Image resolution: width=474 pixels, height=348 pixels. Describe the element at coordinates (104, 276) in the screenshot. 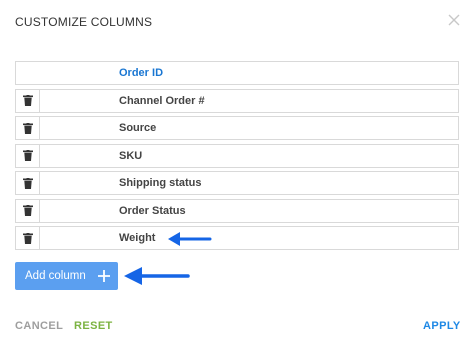

I see `plus-icon` at that location.